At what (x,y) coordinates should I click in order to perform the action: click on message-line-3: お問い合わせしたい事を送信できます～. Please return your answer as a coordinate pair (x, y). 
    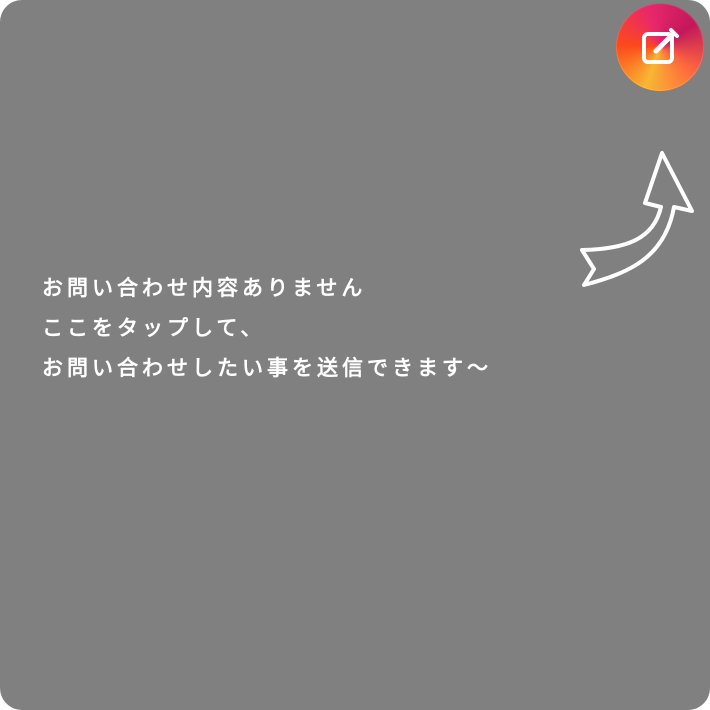
    Looking at the image, I should click on (267, 368).